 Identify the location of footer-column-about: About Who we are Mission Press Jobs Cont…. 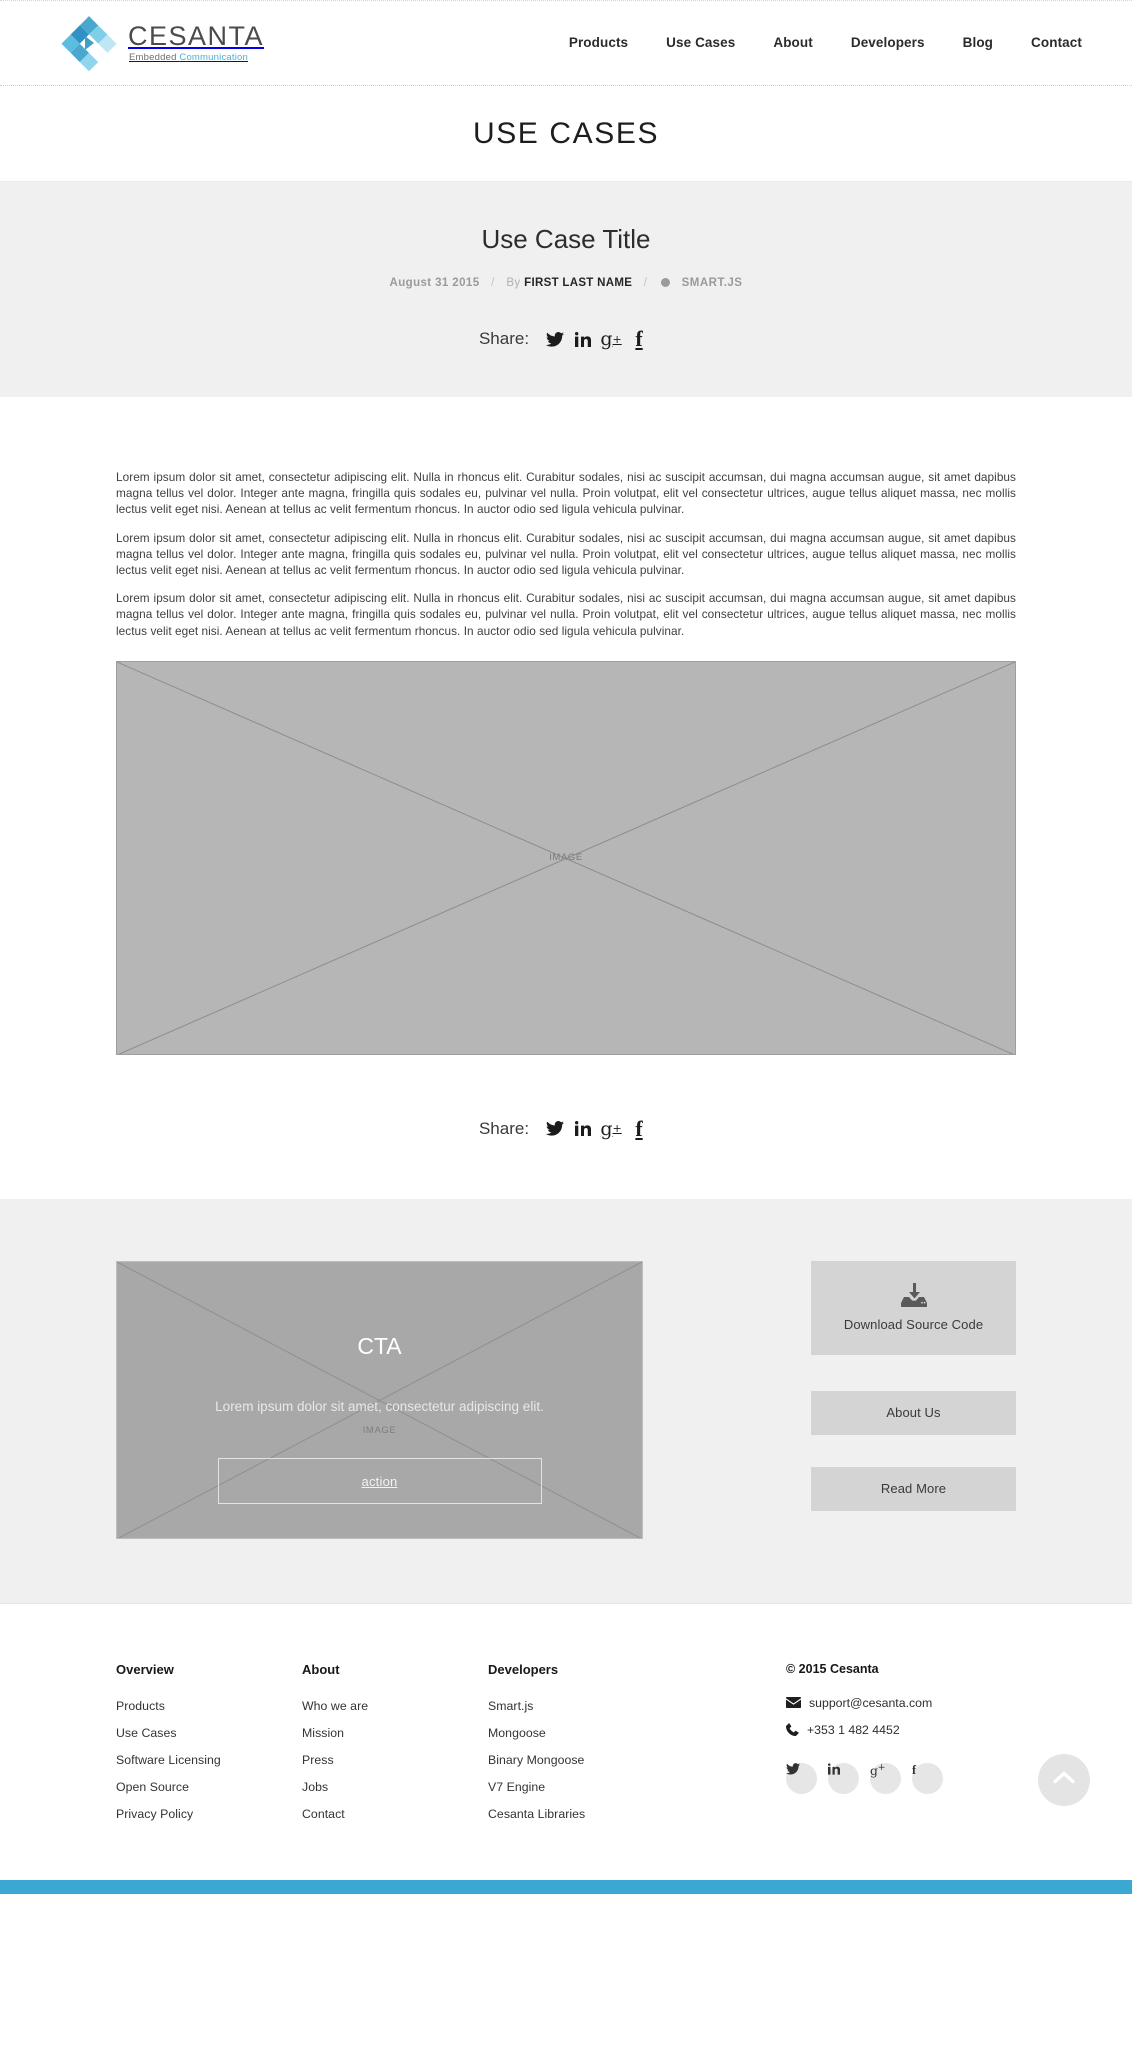
(395, 1748).